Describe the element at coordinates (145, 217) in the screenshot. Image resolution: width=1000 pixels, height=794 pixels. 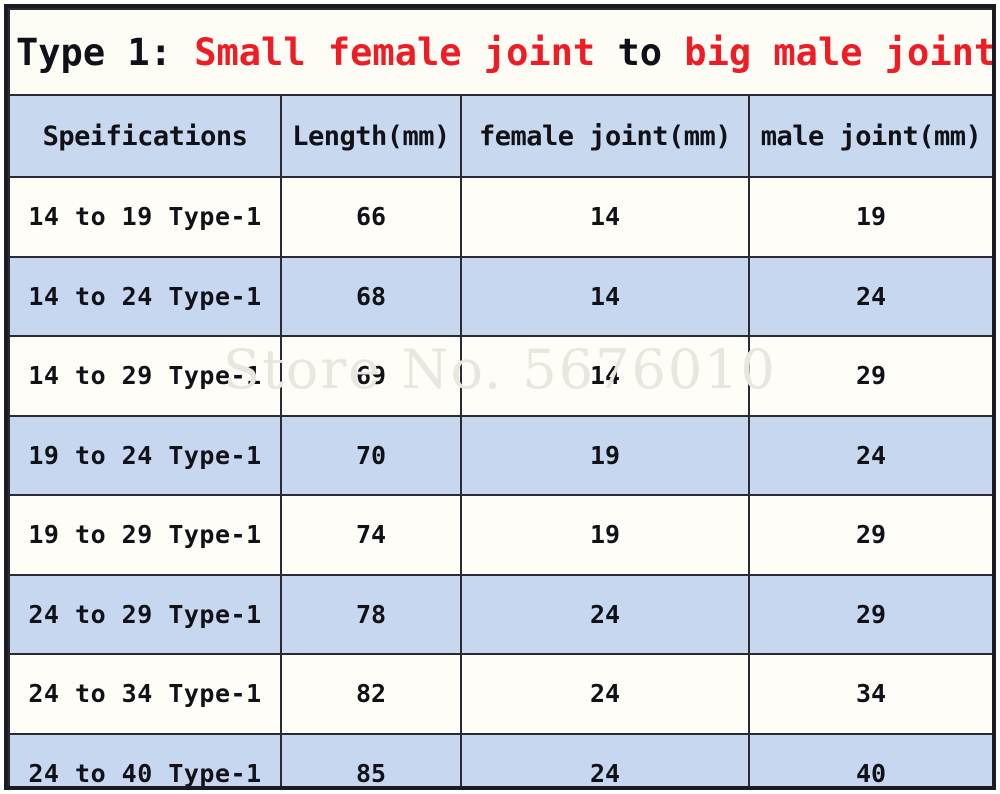
I see `cell-specification: 14 to 19 Type-1` at that location.